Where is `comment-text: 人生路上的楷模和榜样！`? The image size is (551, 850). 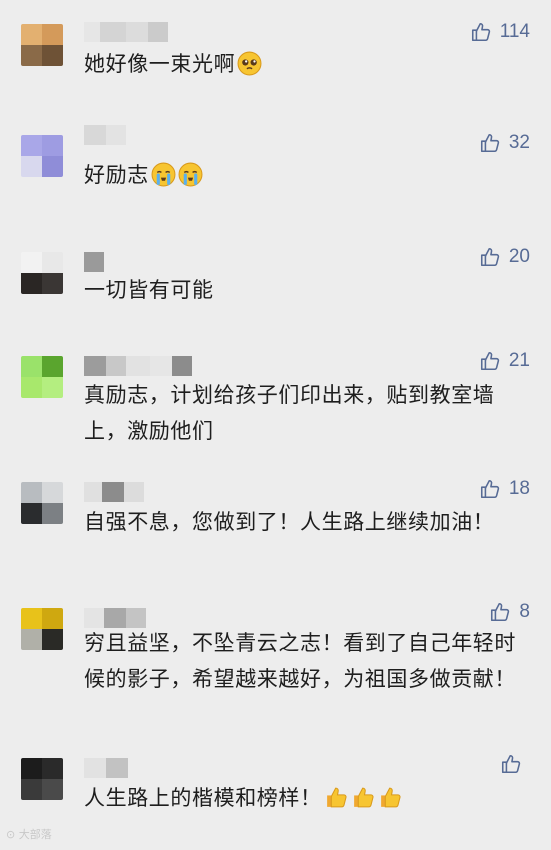 comment-text: 人生路上的楷模和榜样！ is located at coordinates (304, 798).